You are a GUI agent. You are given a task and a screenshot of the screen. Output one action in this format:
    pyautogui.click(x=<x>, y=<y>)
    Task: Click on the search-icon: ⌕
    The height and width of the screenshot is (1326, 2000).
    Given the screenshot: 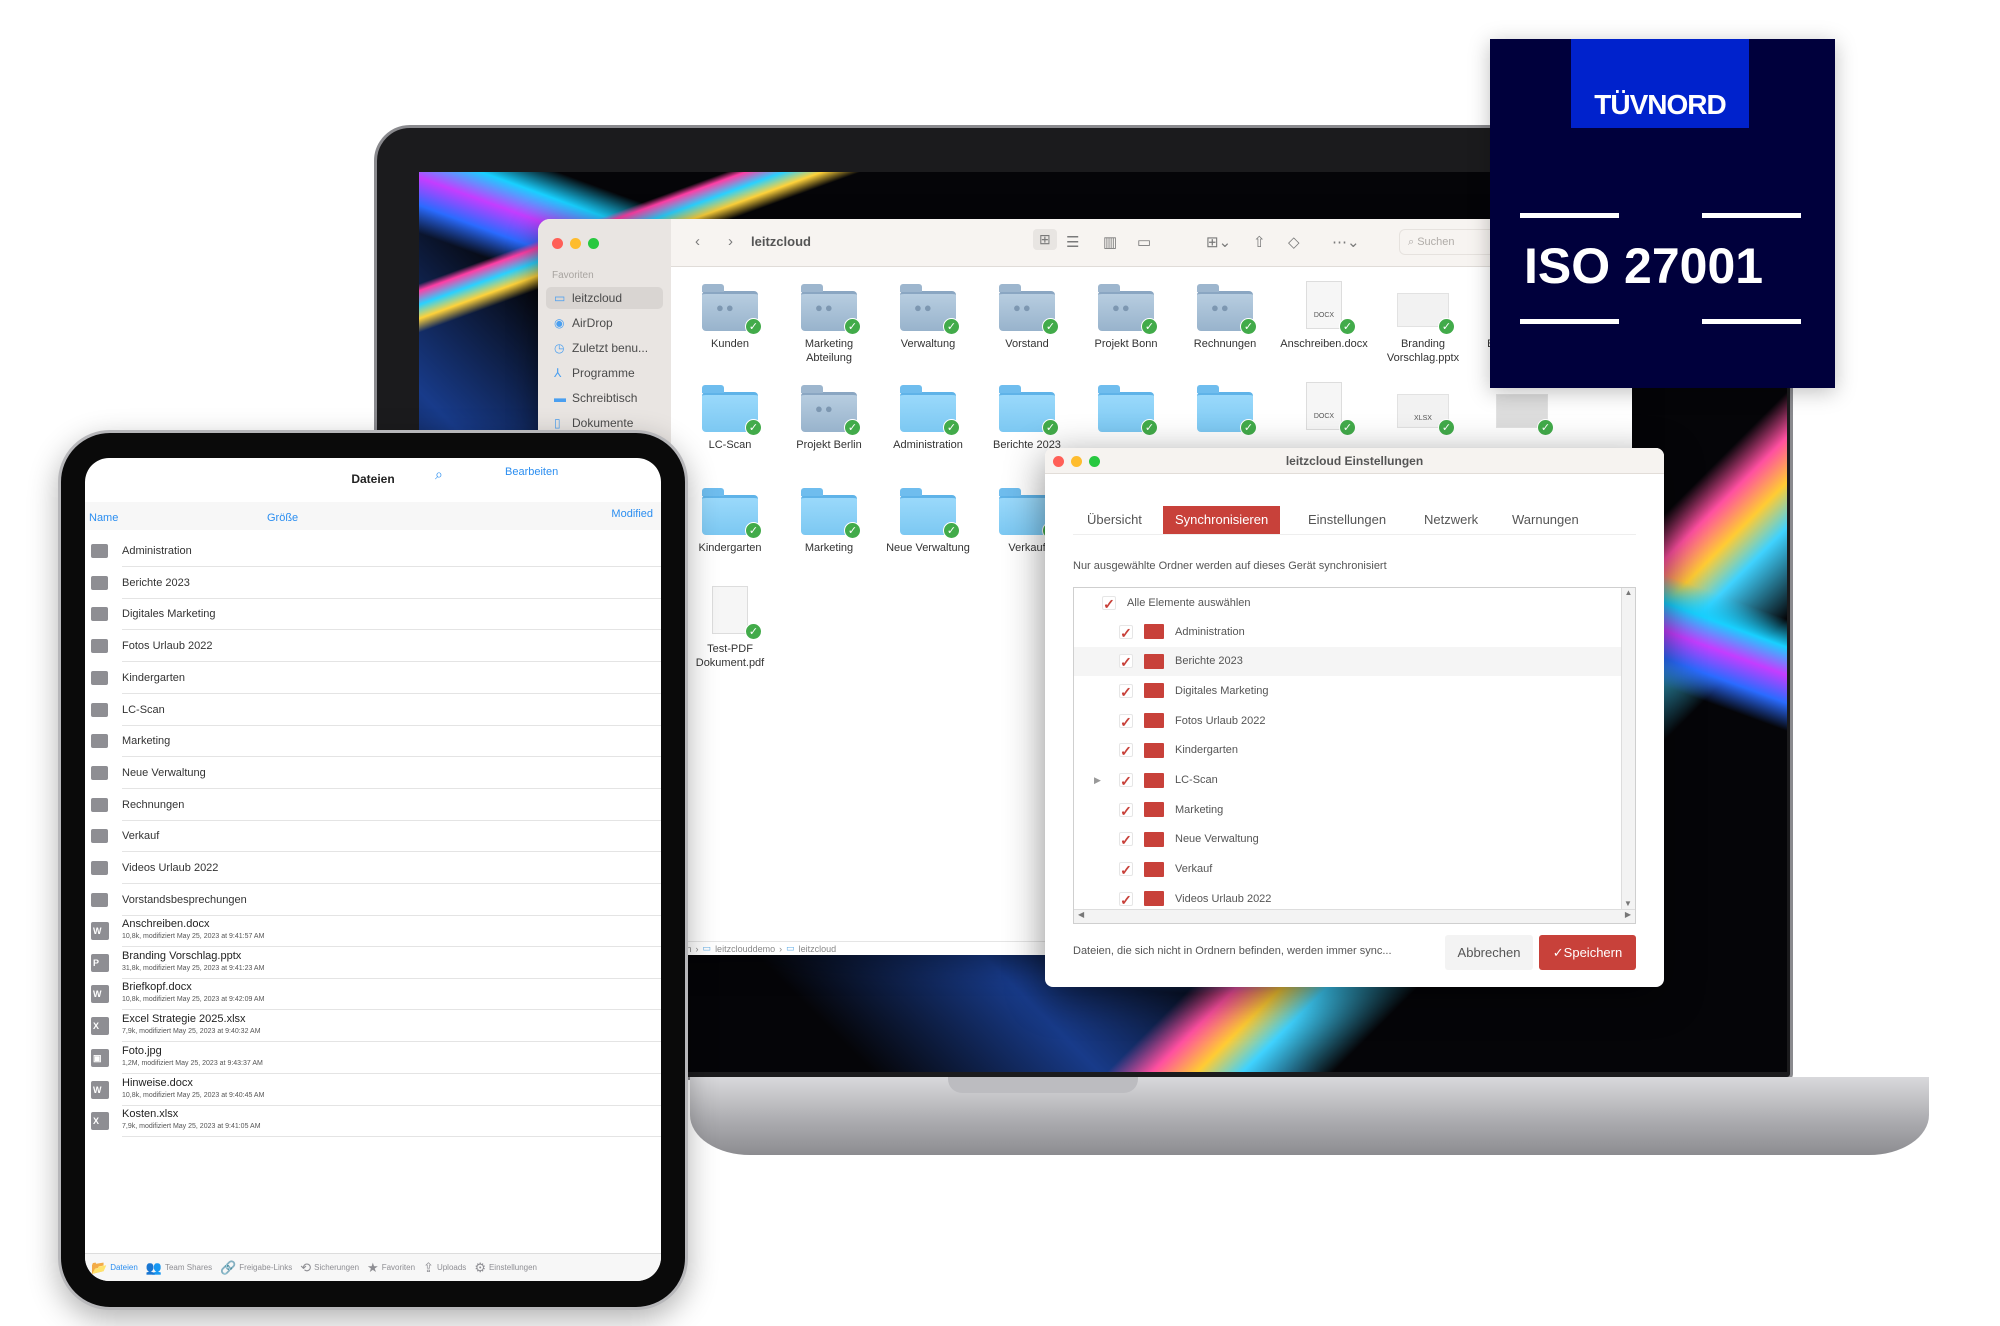 What is the action you would take?
    pyautogui.click(x=439, y=474)
    